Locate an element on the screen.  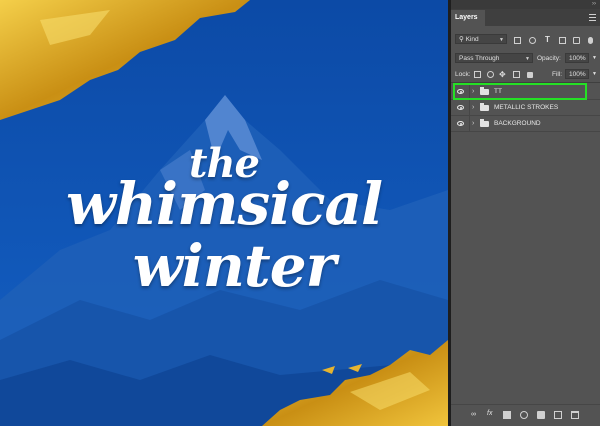
blend-mode-select: Pass Through ▼ is located at coordinates (494, 58).